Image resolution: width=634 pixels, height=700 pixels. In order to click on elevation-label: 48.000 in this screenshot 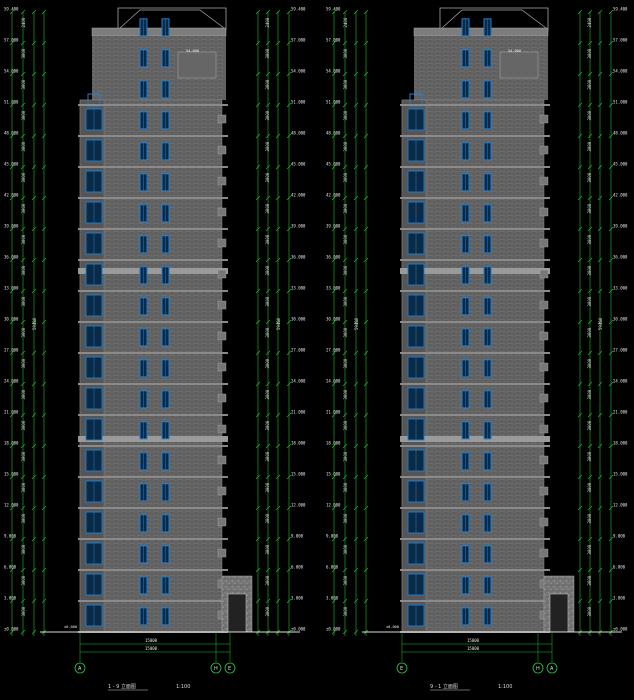, I will do `click(620, 133)`.